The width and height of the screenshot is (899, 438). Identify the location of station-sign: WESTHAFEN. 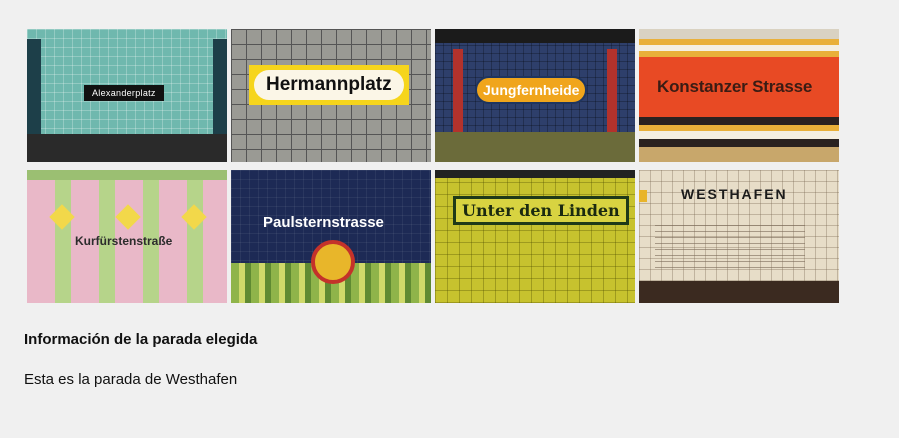
(734, 194).